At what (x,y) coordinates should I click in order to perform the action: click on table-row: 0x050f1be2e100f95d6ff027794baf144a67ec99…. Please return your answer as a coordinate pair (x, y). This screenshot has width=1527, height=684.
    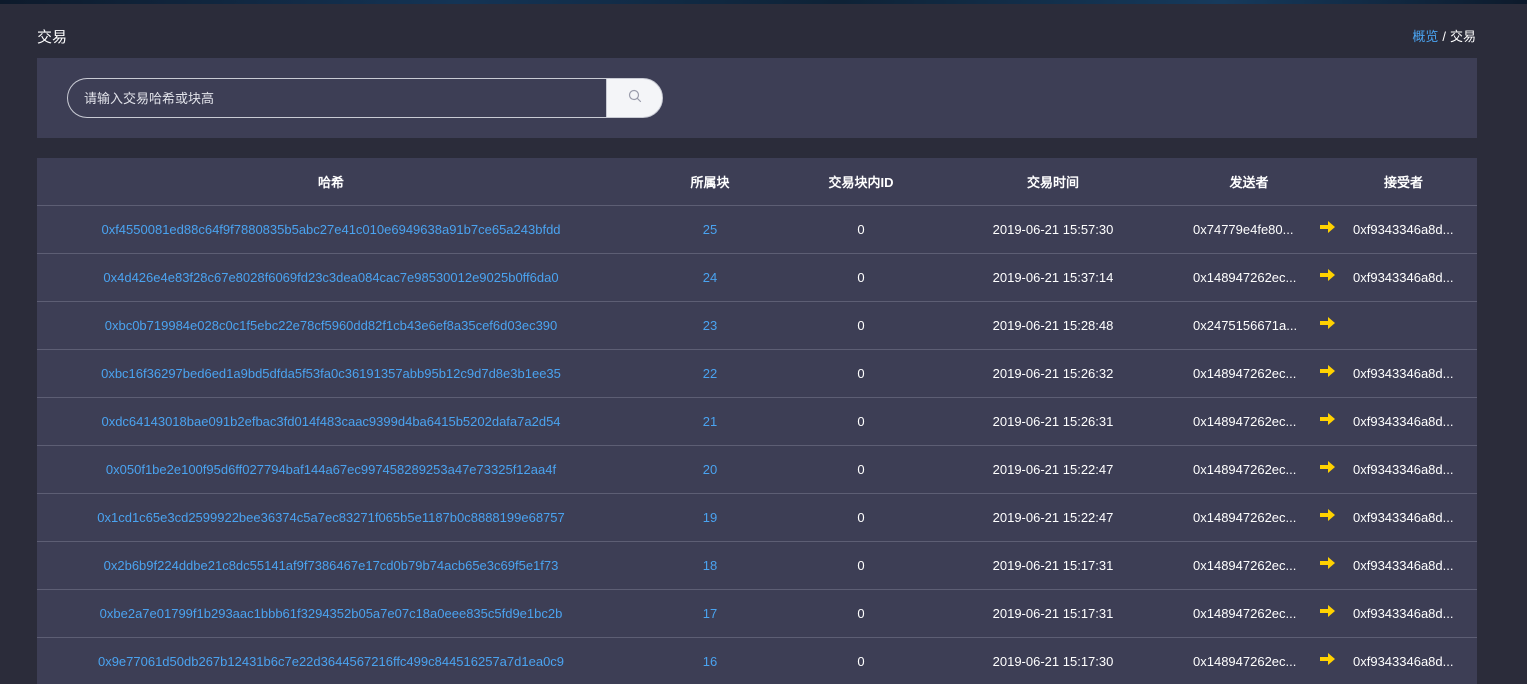
    Looking at the image, I should click on (757, 469).